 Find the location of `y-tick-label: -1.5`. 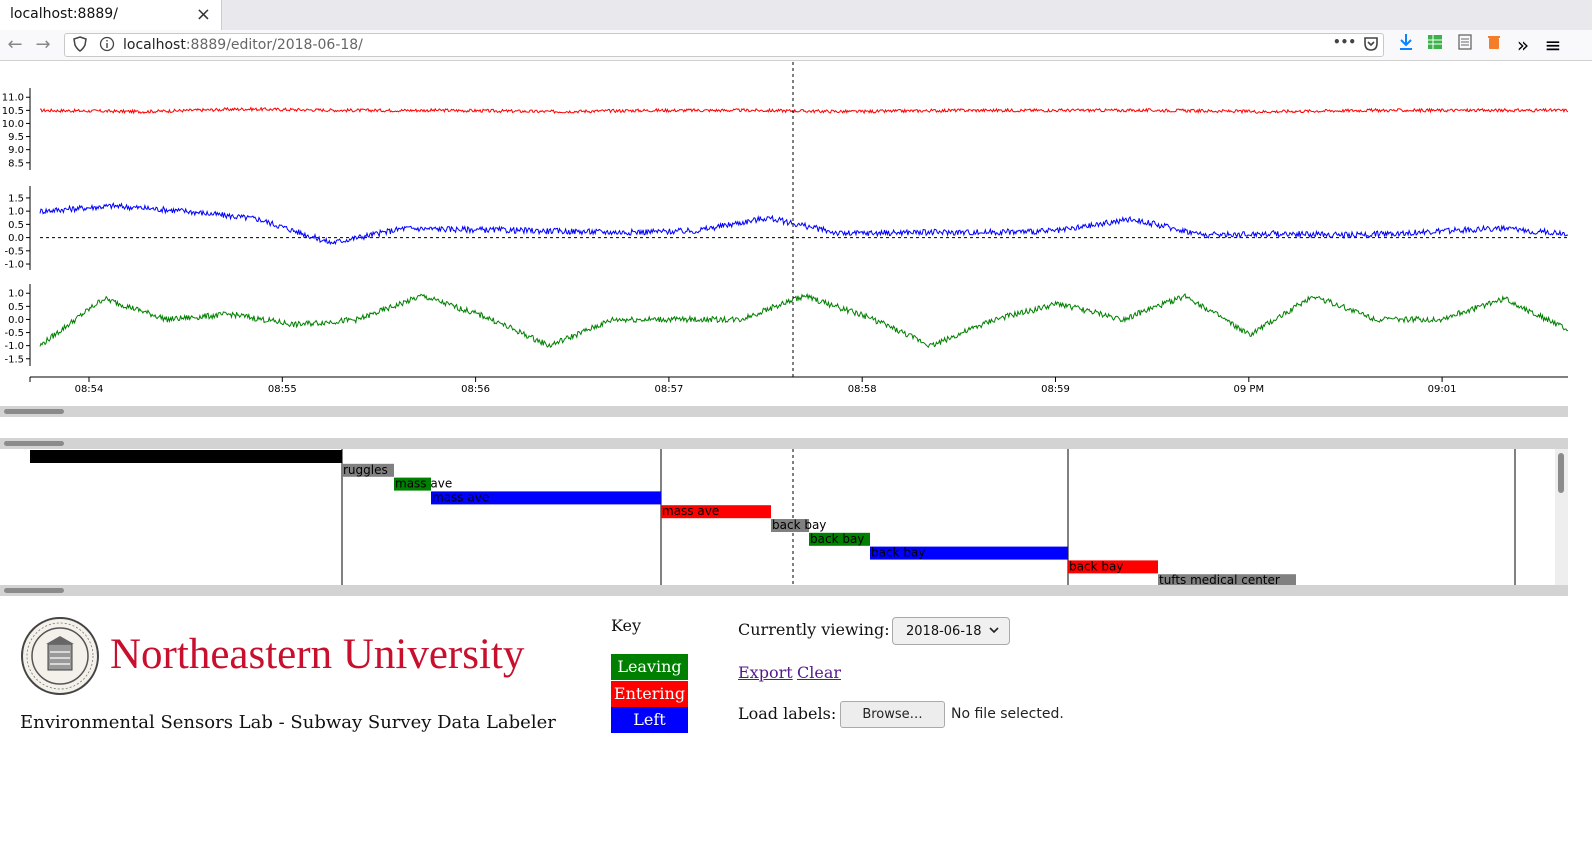

y-tick-label: -1.5 is located at coordinates (14, 359).